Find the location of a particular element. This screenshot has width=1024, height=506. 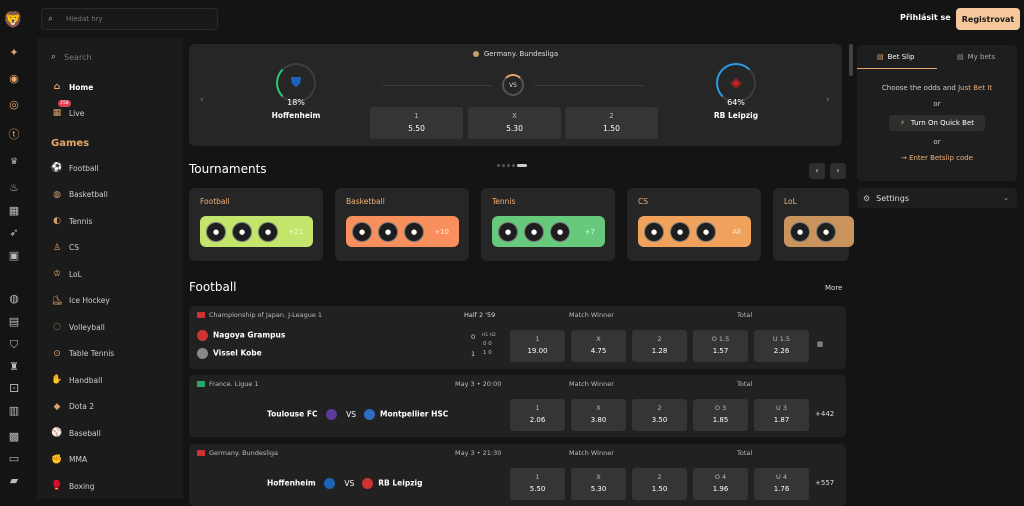

sidebar-item-mma: ✊ MMA is located at coordinates (69, 460).